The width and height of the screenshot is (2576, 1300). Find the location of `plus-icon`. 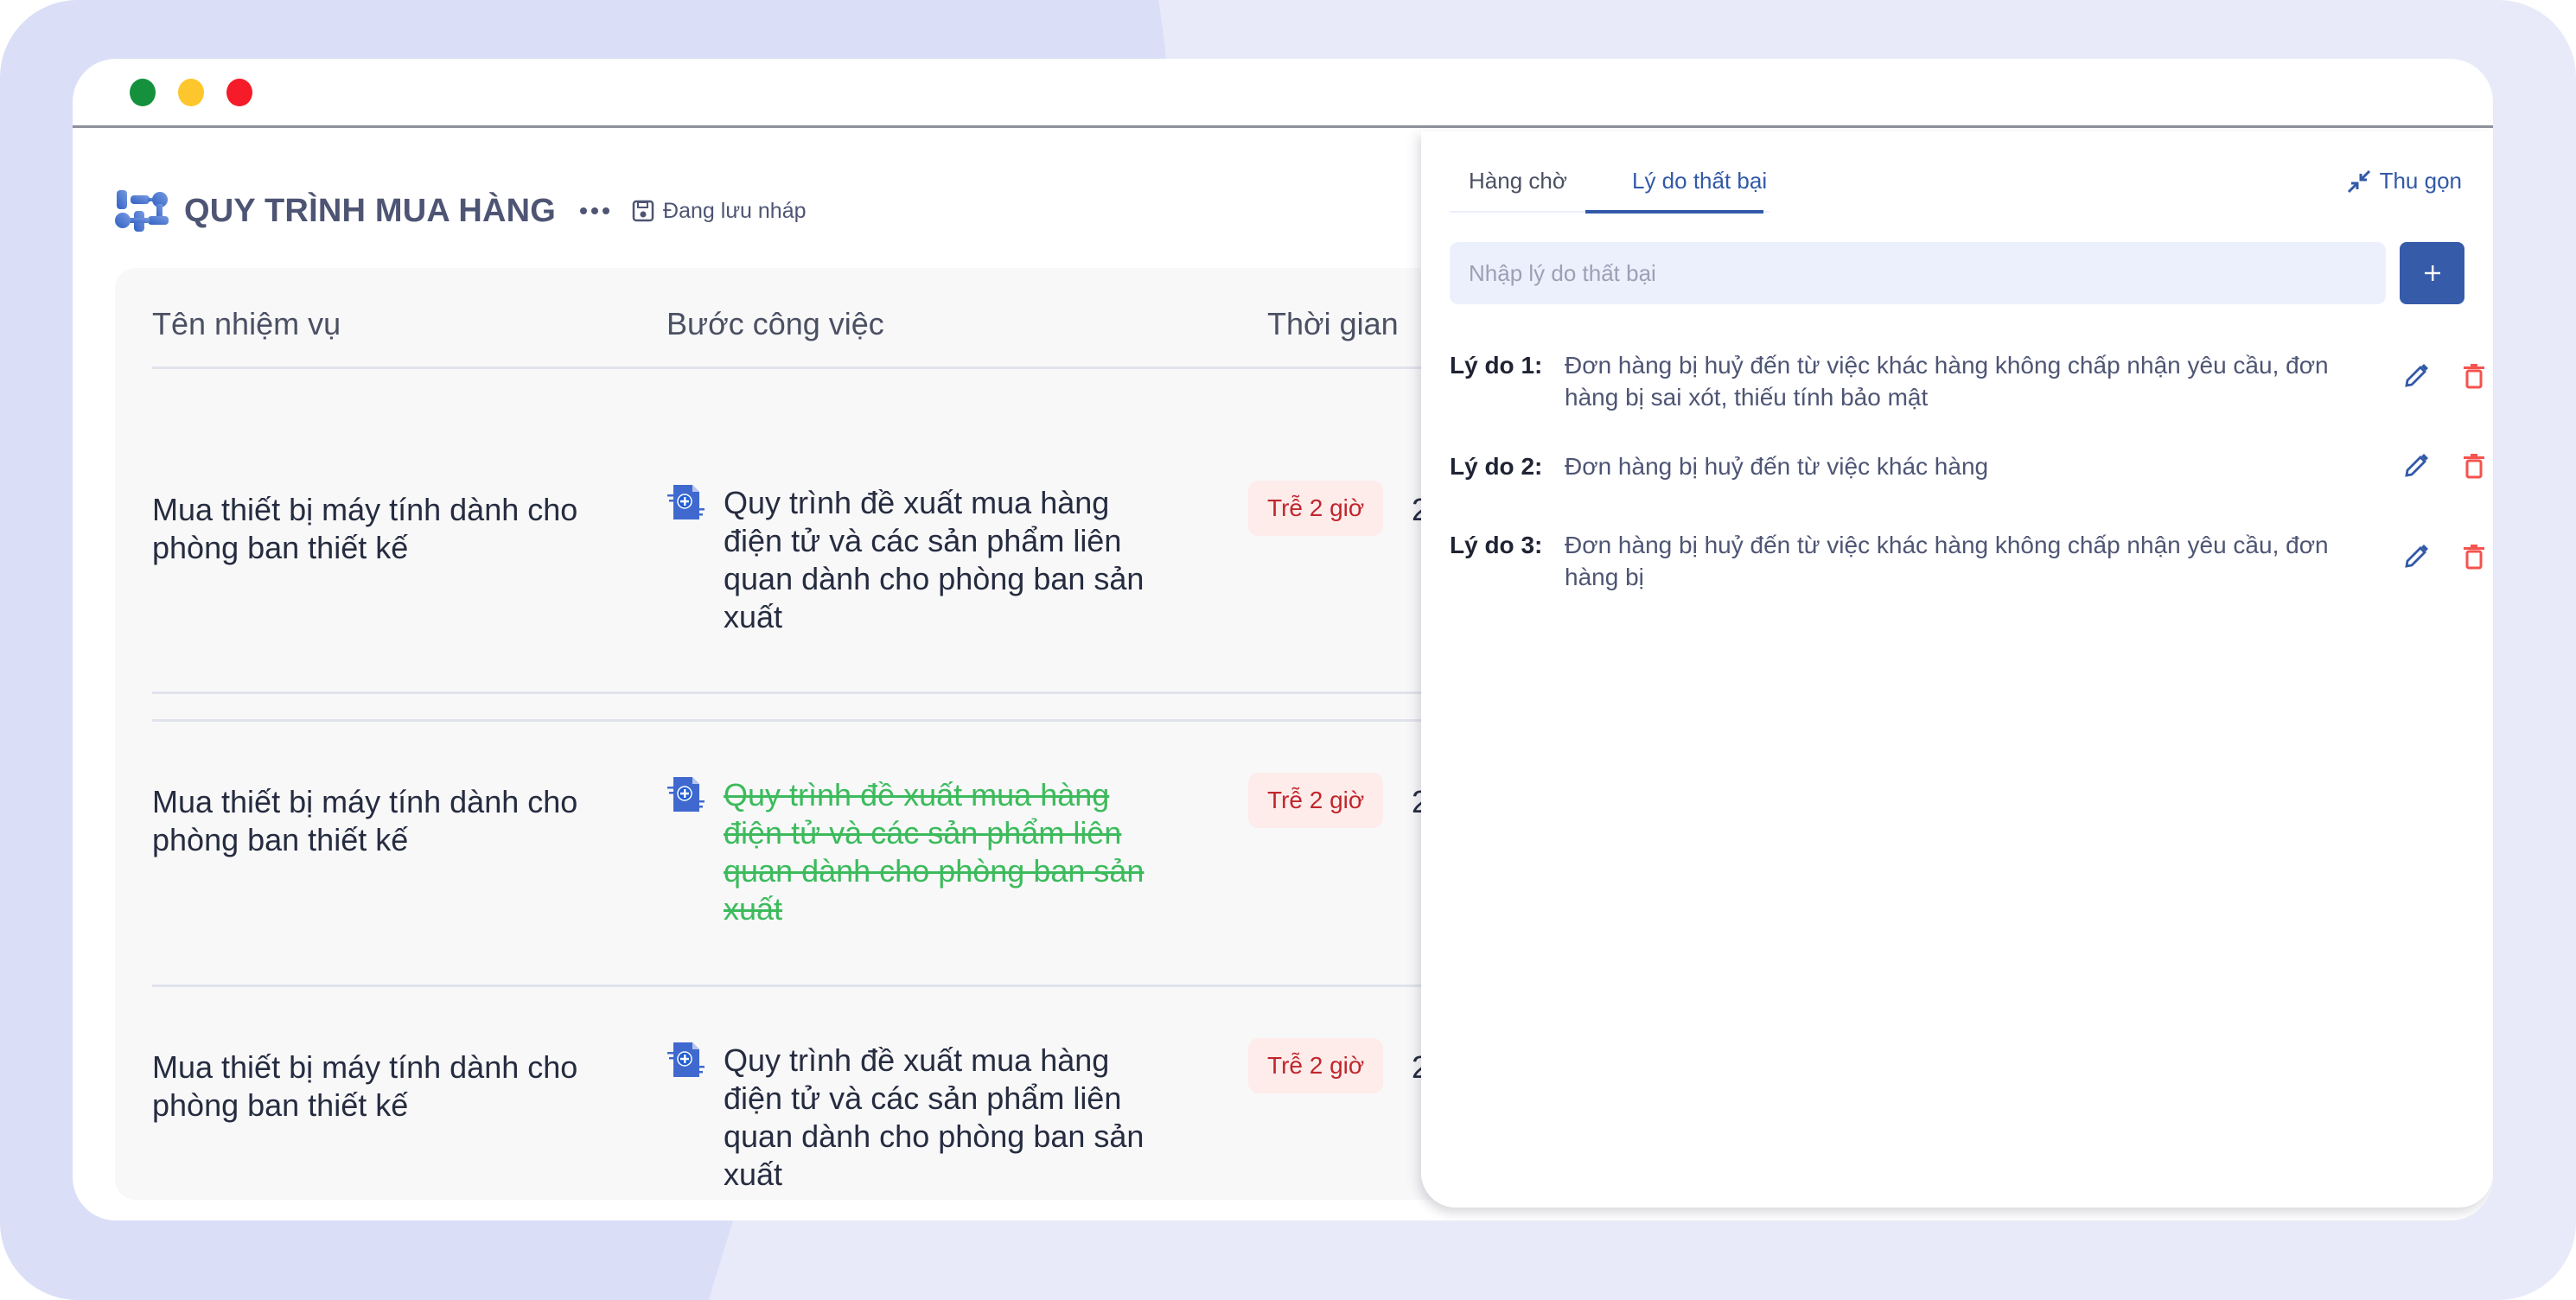

plus-icon is located at coordinates (2432, 273).